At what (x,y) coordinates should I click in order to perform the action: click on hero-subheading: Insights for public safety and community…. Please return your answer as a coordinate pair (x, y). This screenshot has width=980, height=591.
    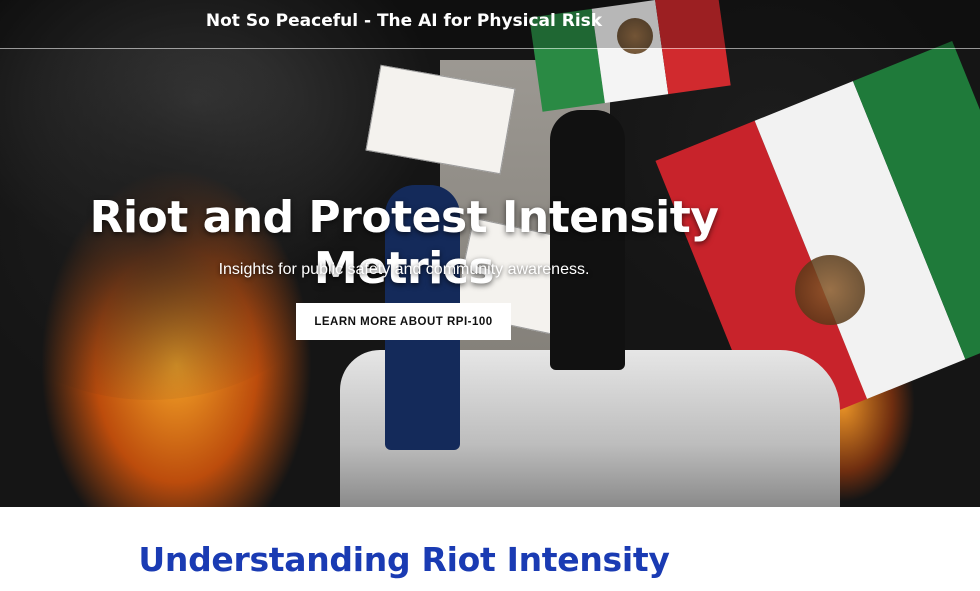
    Looking at the image, I should click on (404, 269).